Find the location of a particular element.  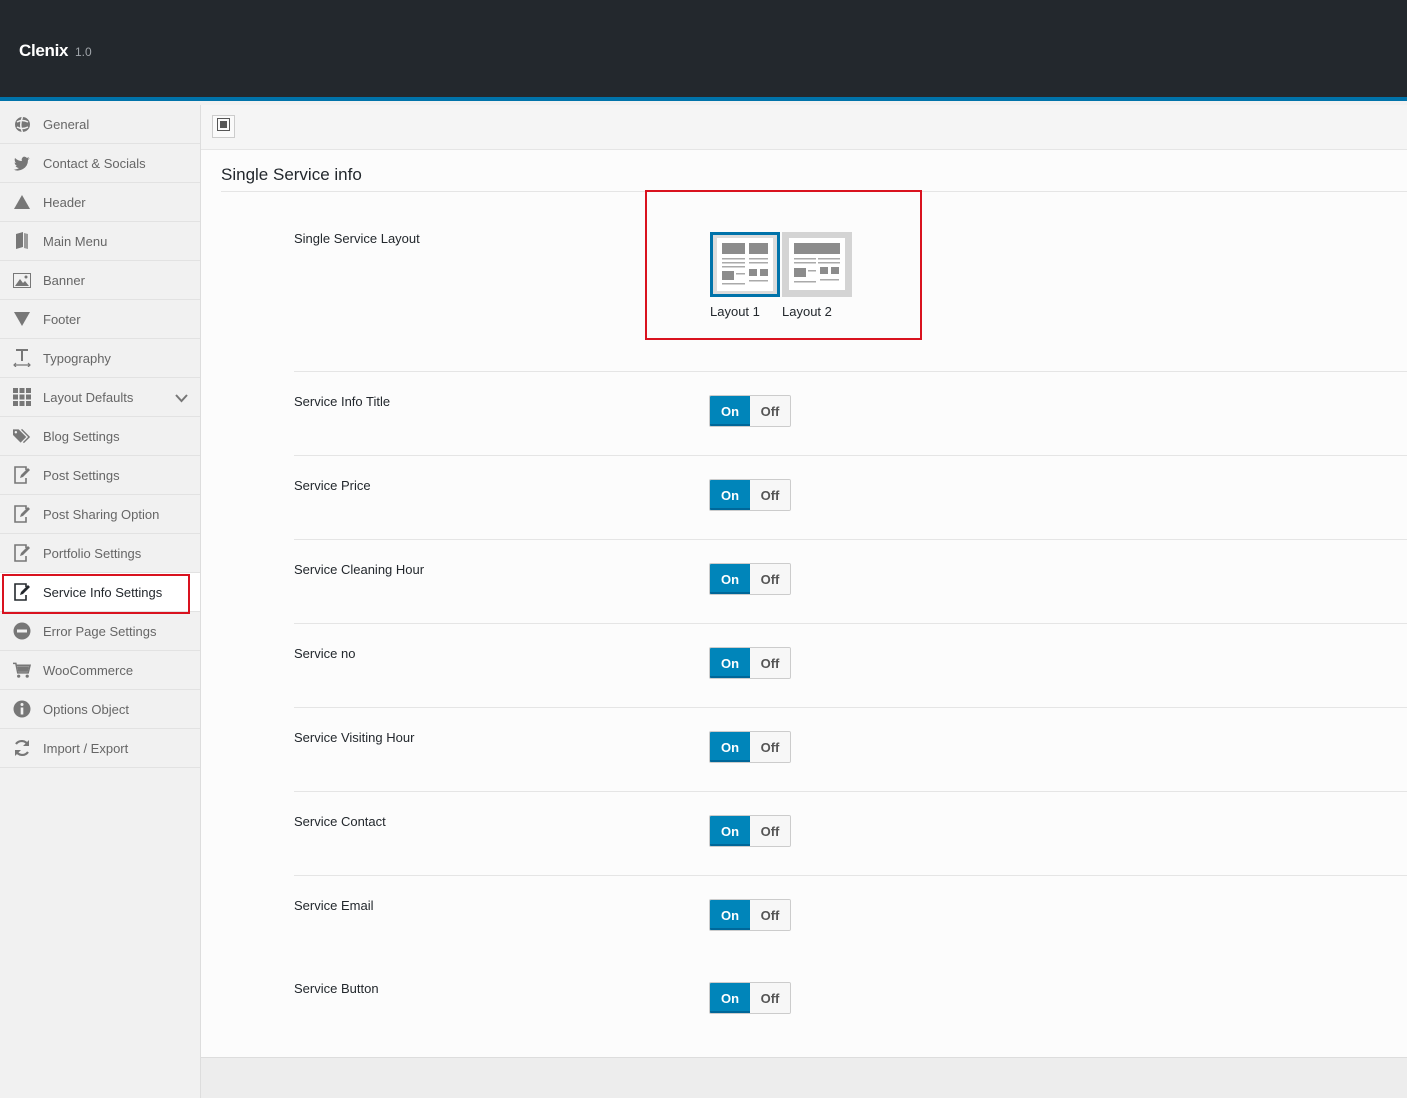

sidebar-item-label: Portfolio Settings is located at coordinates (92, 553).